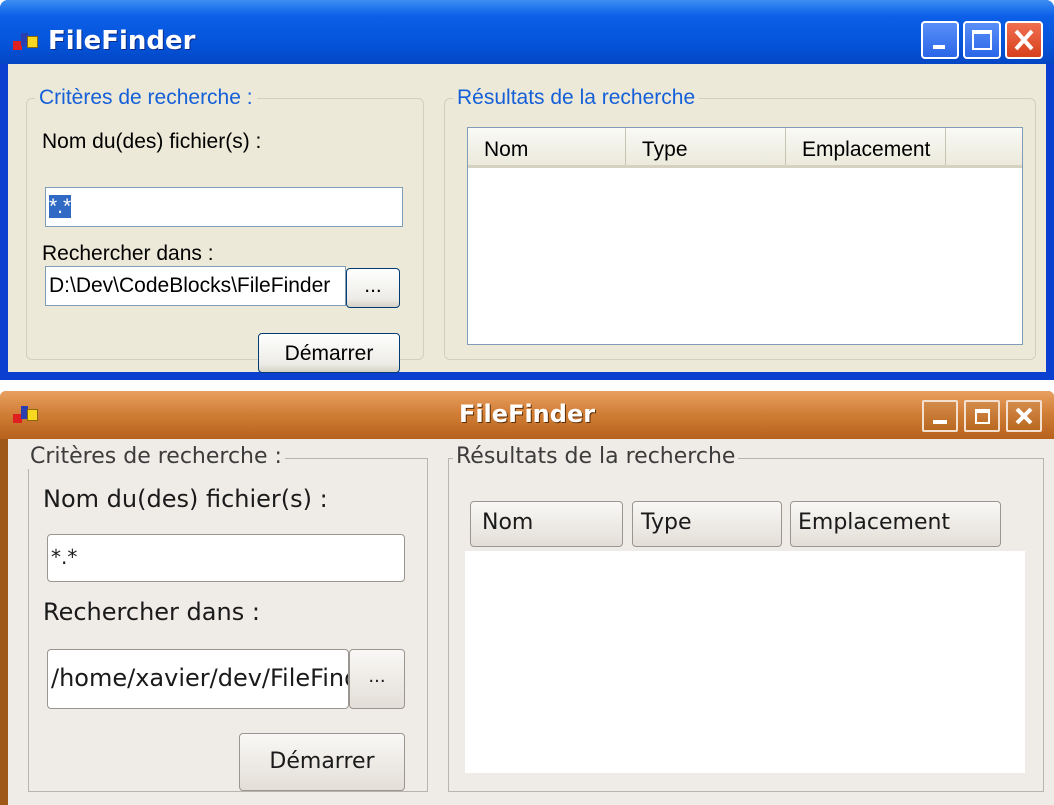 The height and width of the screenshot is (805, 1054). I want to click on xp-title-bar: FileFinder, so click(527, 32).